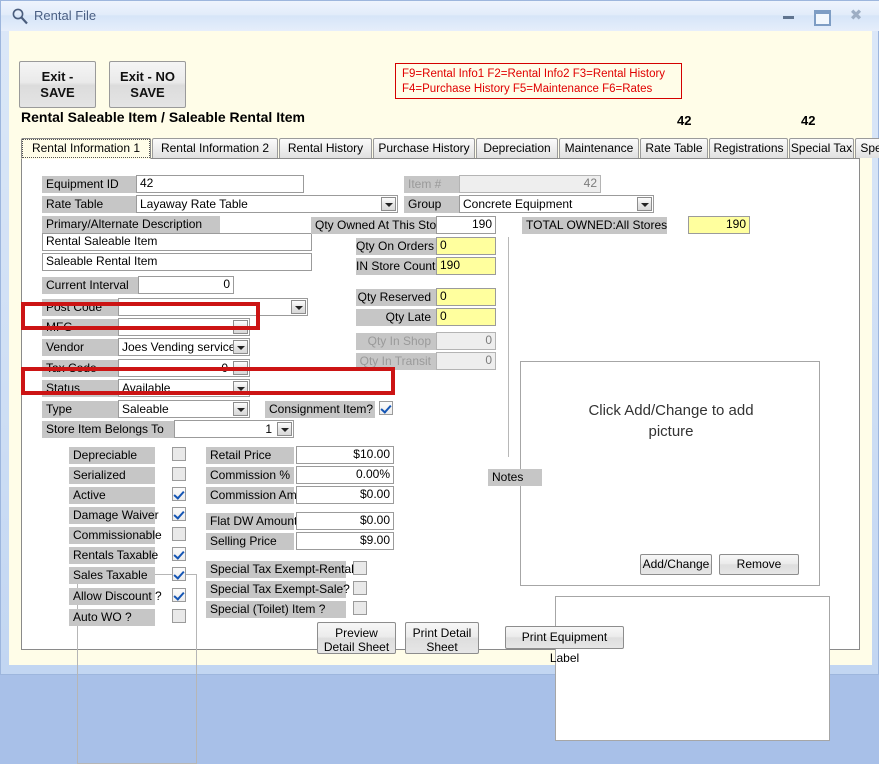 The height and width of the screenshot is (764, 879). Describe the element at coordinates (86, 148) in the screenshot. I see `tab-rental-information-1: Rental Information 1` at that location.